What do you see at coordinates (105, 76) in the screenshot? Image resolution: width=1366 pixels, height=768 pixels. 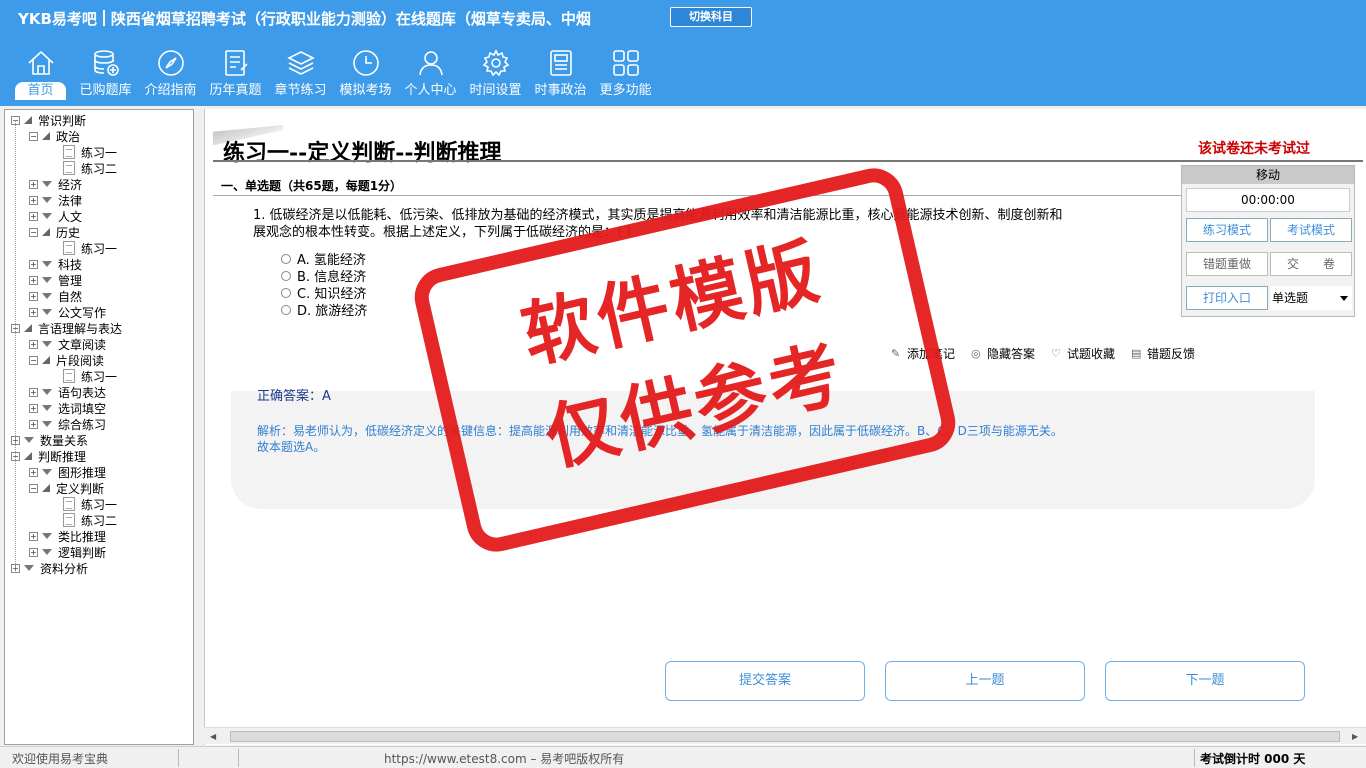 I see `nav-purchased: 已购题库` at bounding box center [105, 76].